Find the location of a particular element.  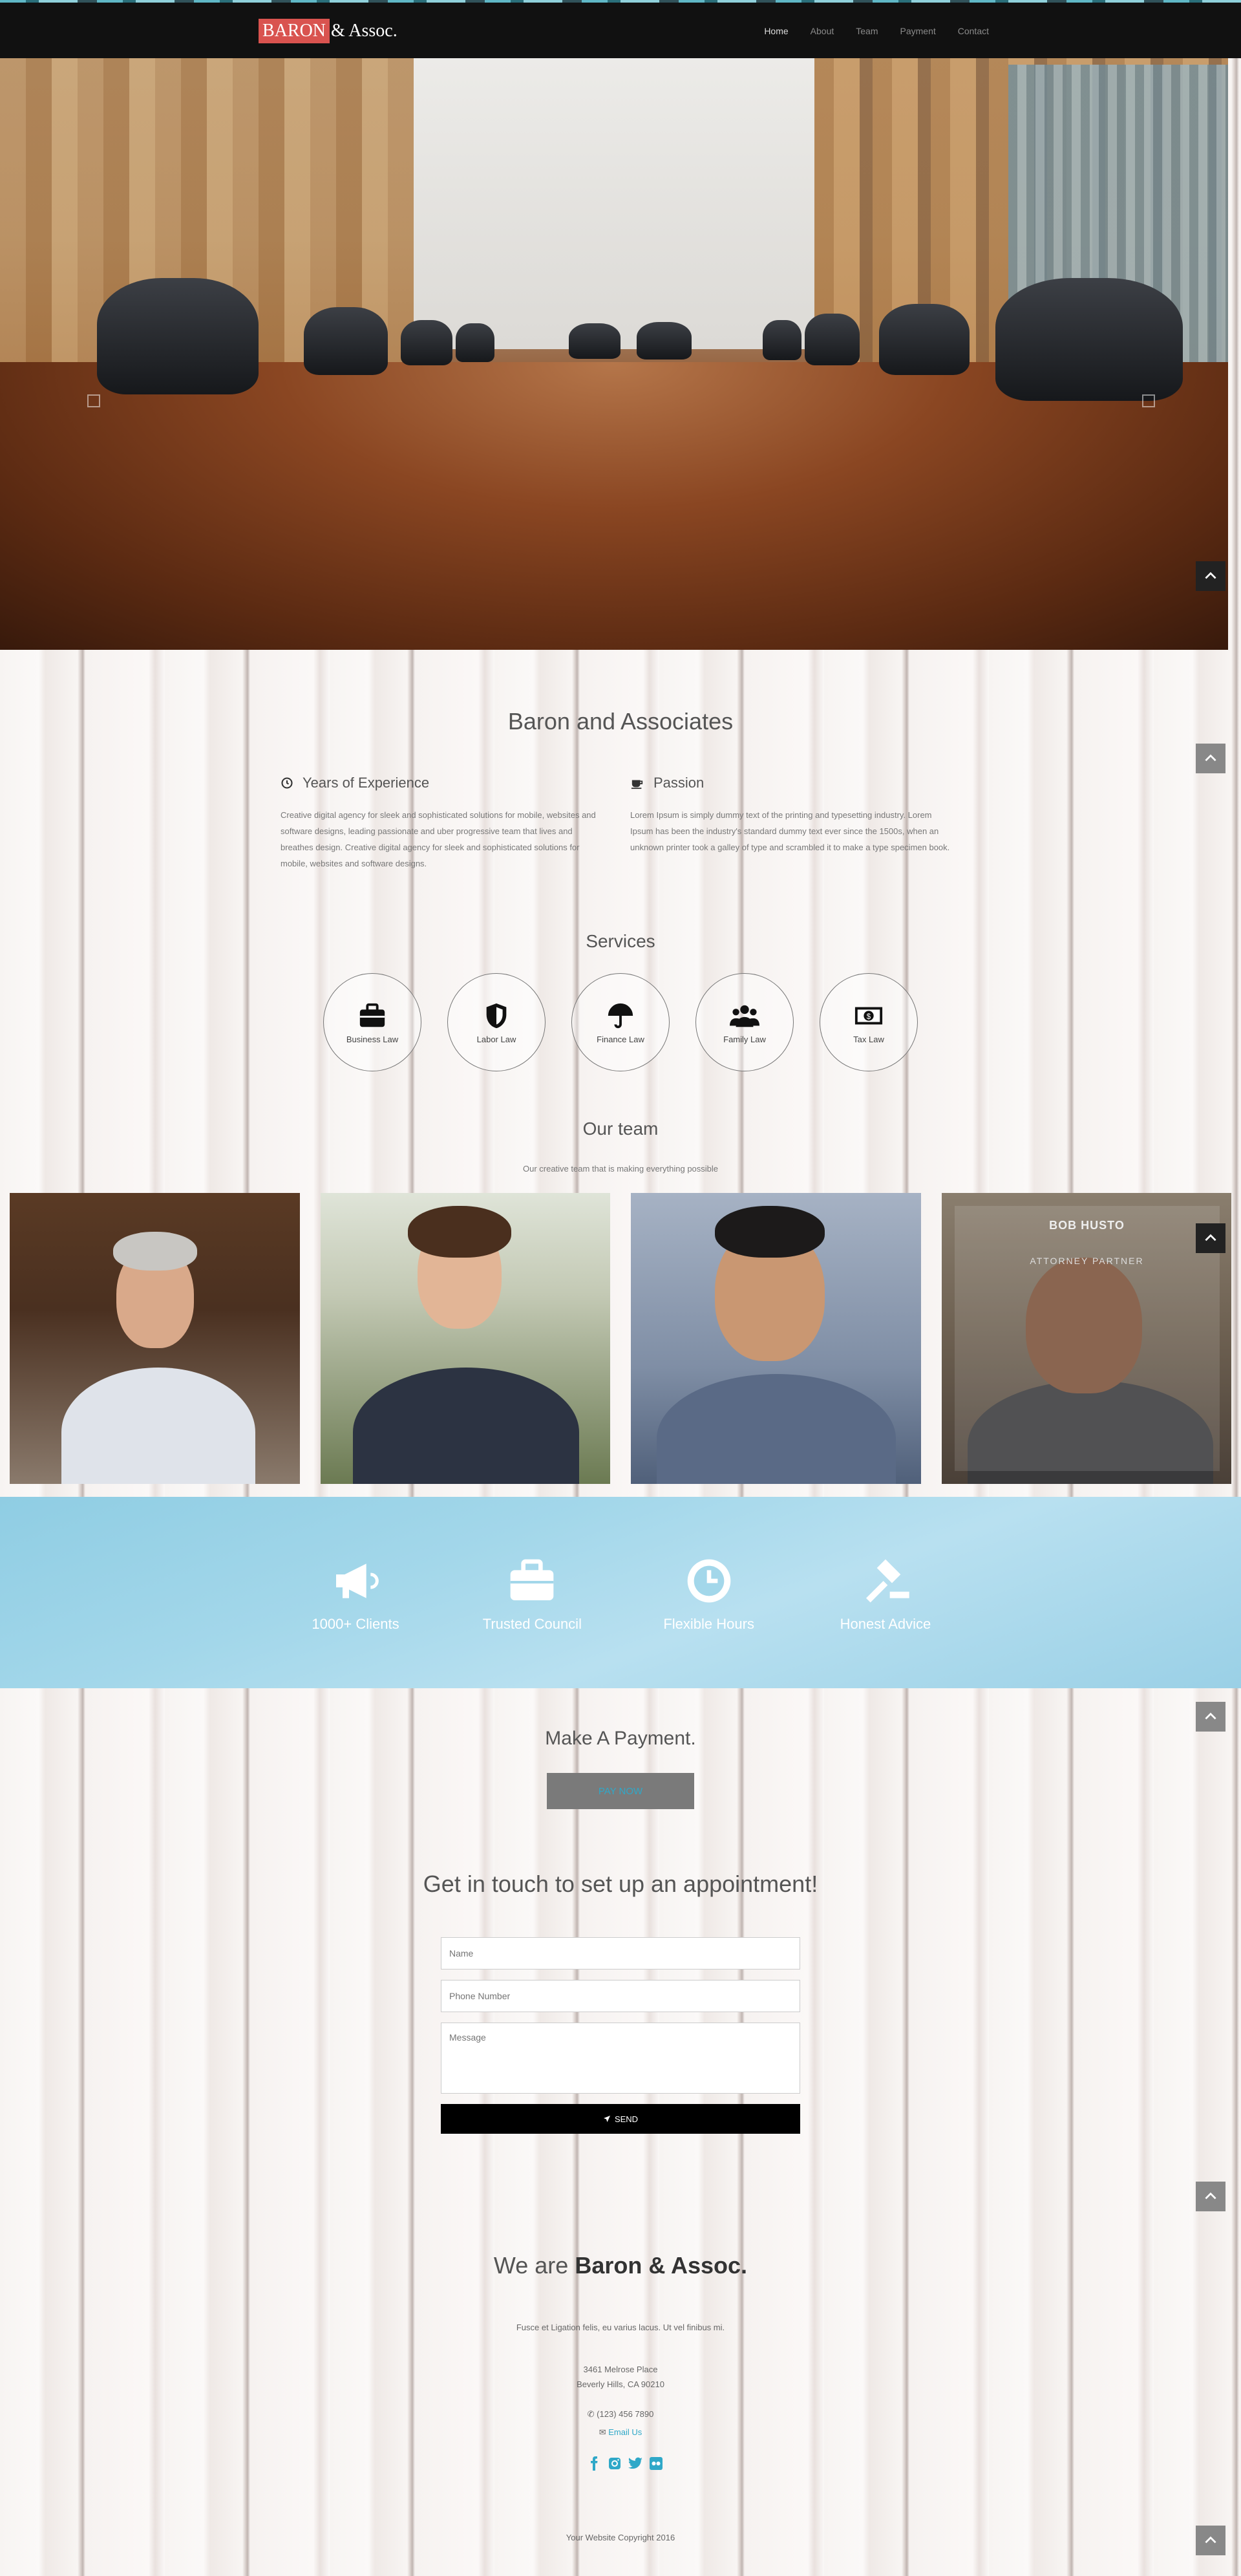

shield-icon is located at coordinates (496, 1015).